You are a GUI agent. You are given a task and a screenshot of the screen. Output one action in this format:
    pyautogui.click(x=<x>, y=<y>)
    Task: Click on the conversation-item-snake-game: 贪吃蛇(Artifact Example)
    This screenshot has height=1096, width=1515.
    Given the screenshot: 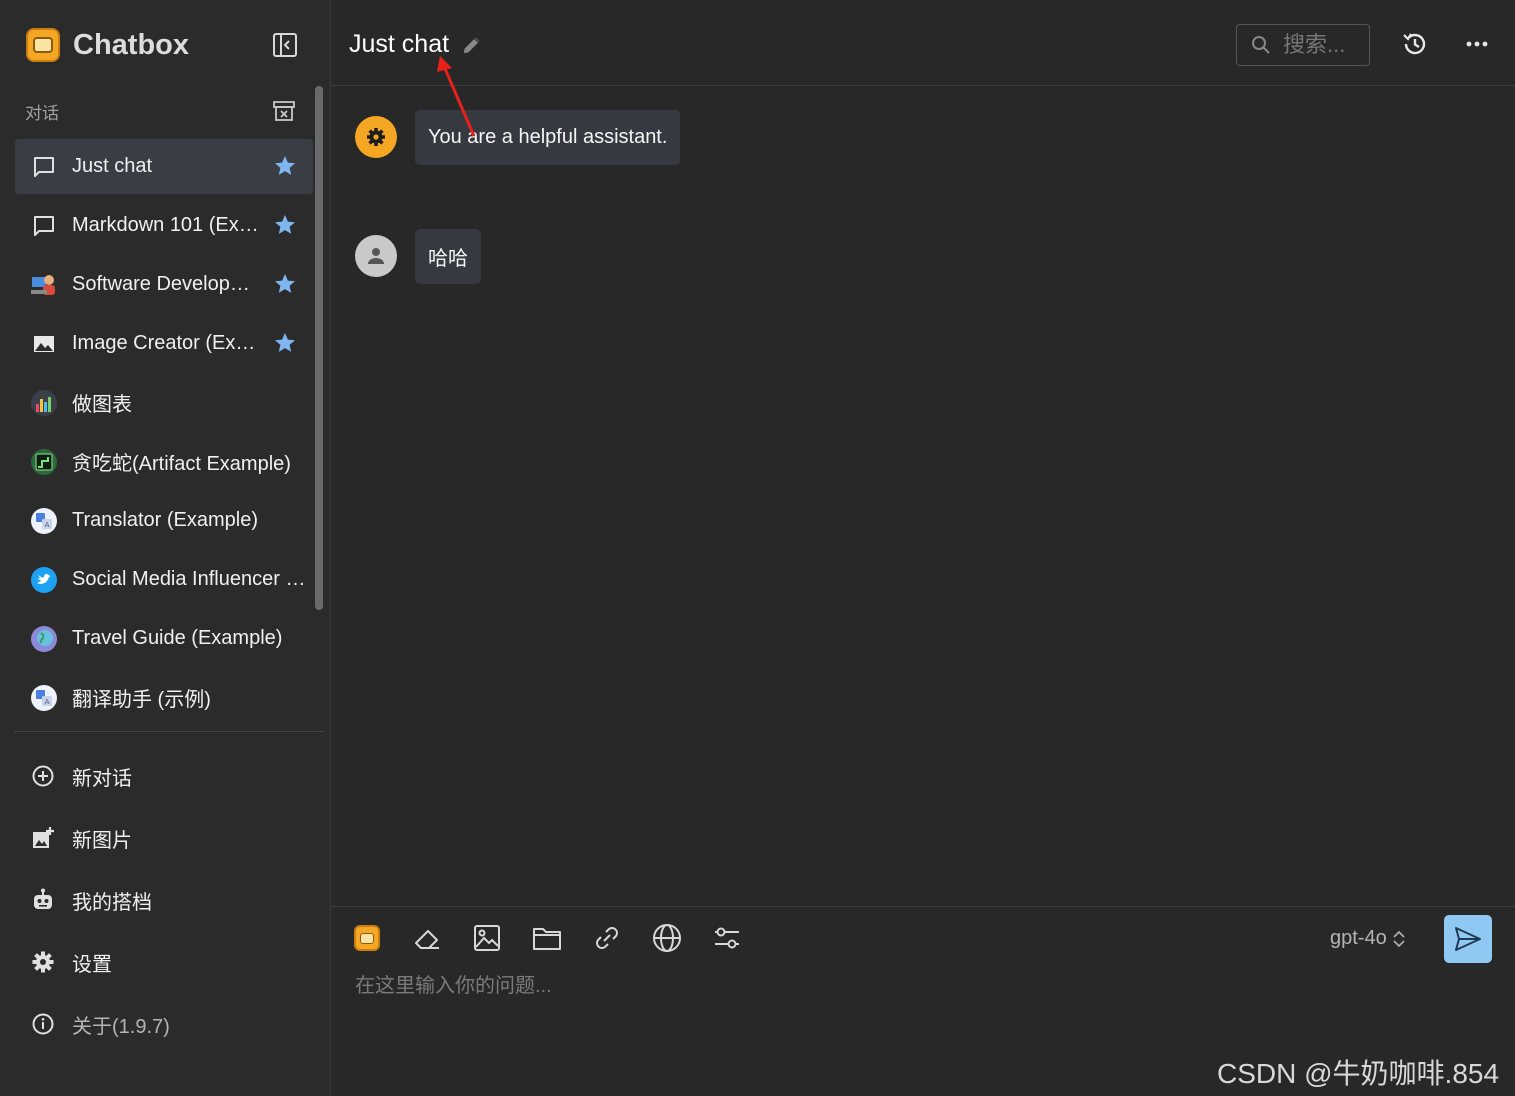 What is the action you would take?
    pyautogui.click(x=164, y=461)
    